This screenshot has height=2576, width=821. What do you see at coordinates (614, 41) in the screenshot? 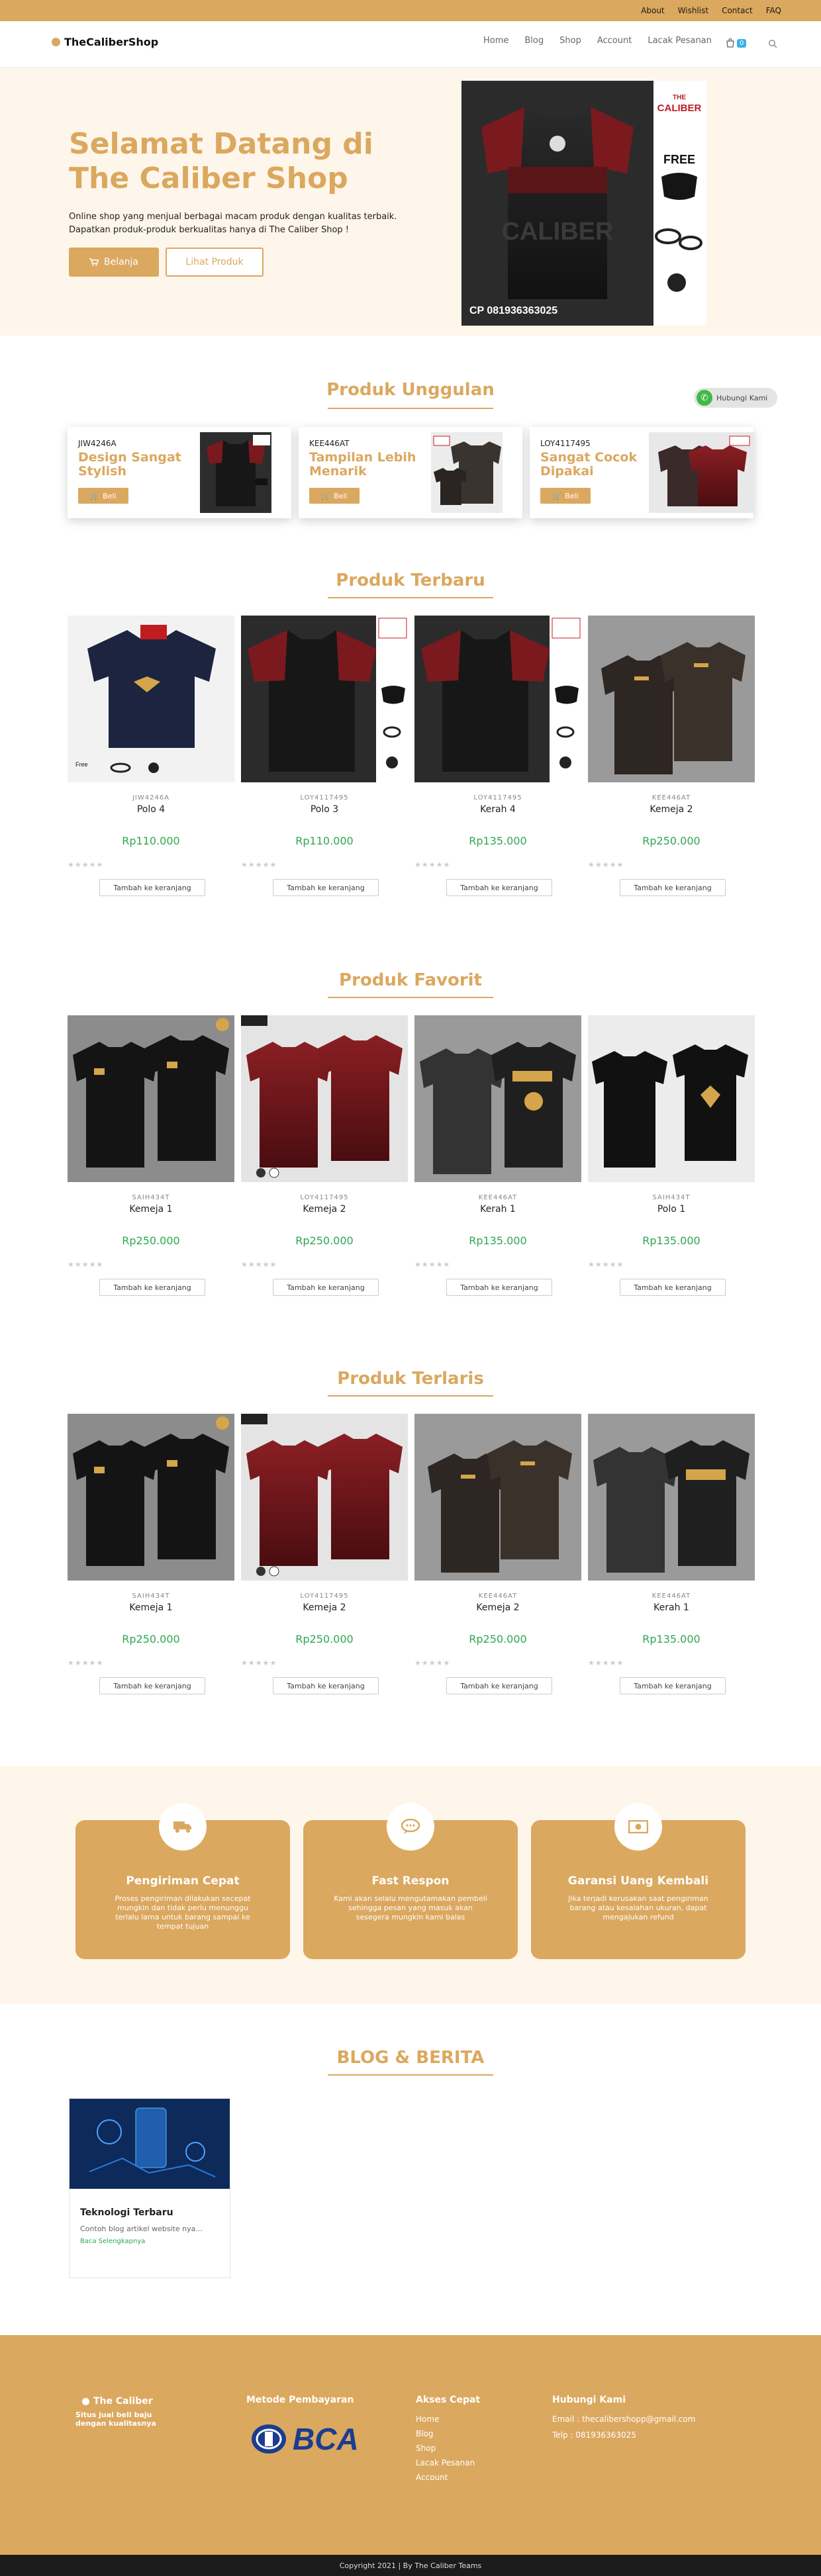
I see `nav-item-account: Account` at bounding box center [614, 41].